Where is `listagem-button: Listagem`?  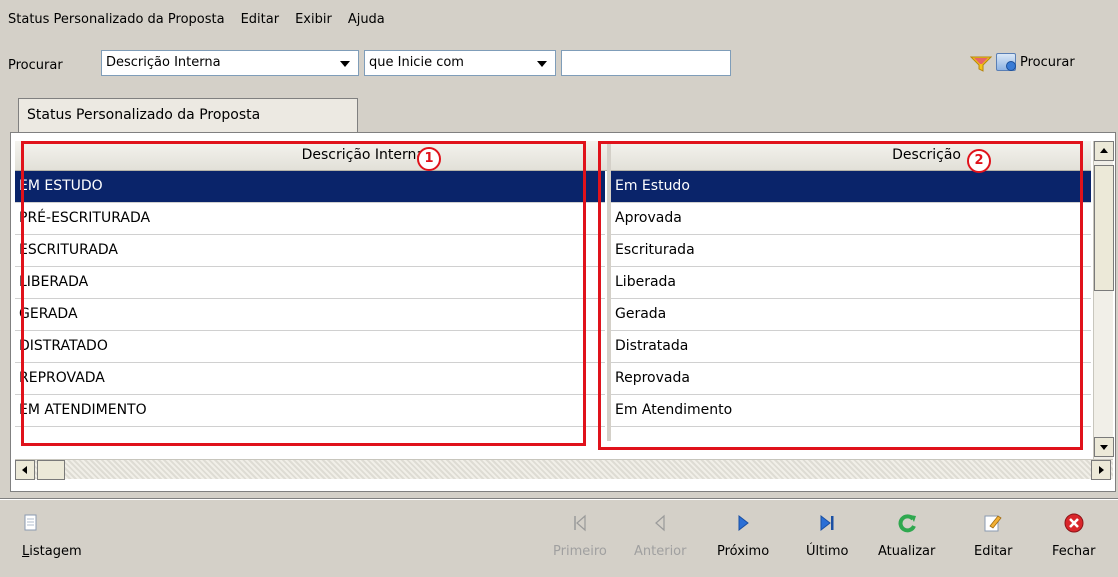 listagem-button: Listagem is located at coordinates (52, 534).